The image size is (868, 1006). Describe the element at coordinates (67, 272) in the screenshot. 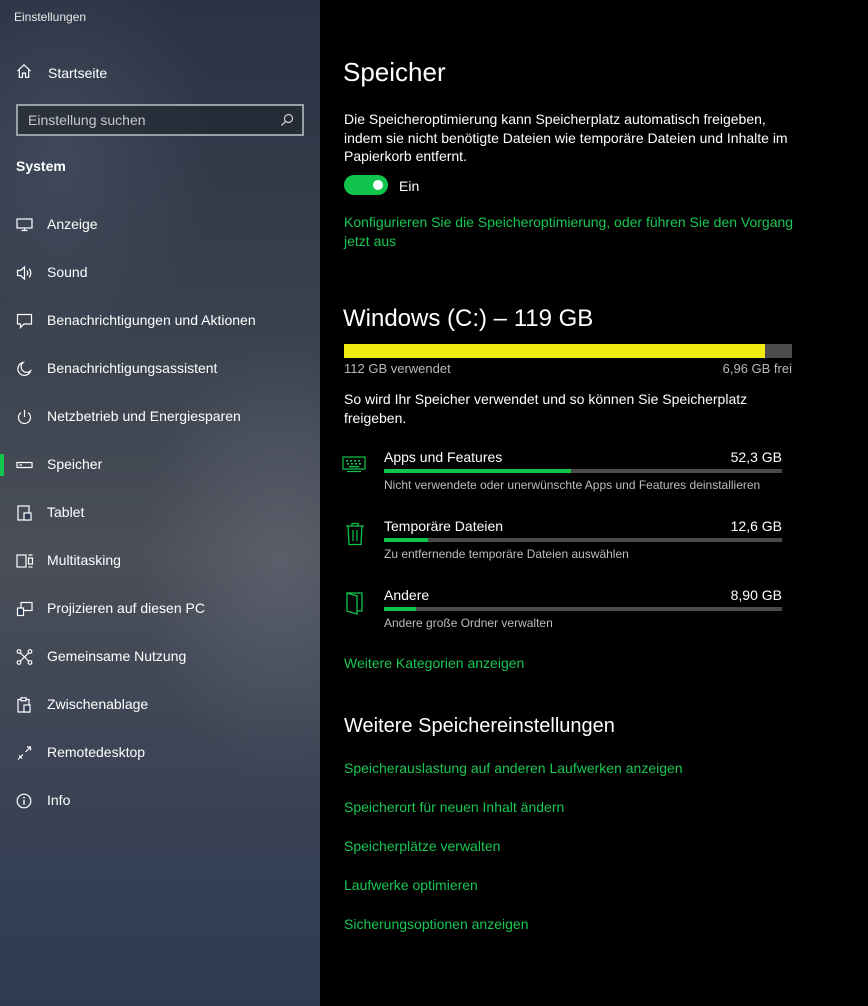

I see `sidebar-item-label: Sound` at that location.